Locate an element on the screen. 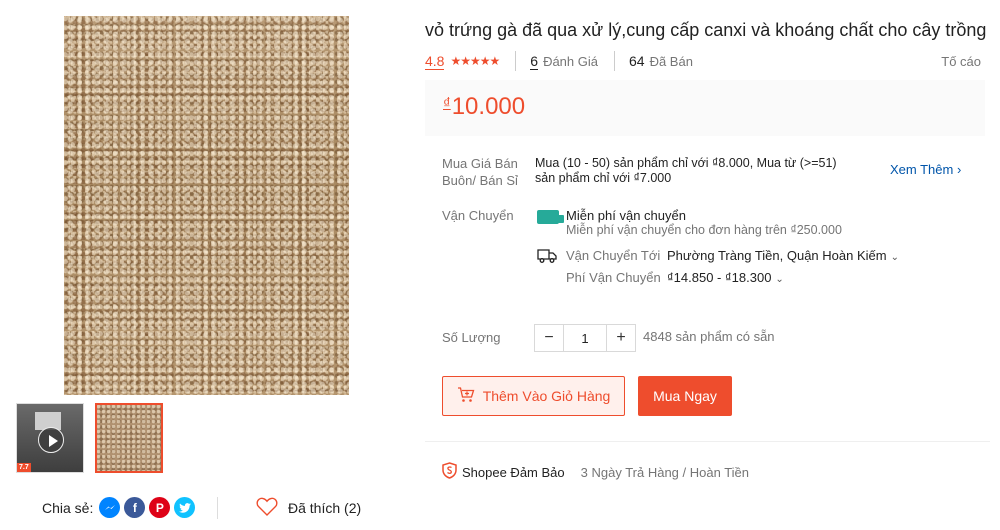 The height and width of the screenshot is (530, 1000). heart-icon is located at coordinates (267, 508).